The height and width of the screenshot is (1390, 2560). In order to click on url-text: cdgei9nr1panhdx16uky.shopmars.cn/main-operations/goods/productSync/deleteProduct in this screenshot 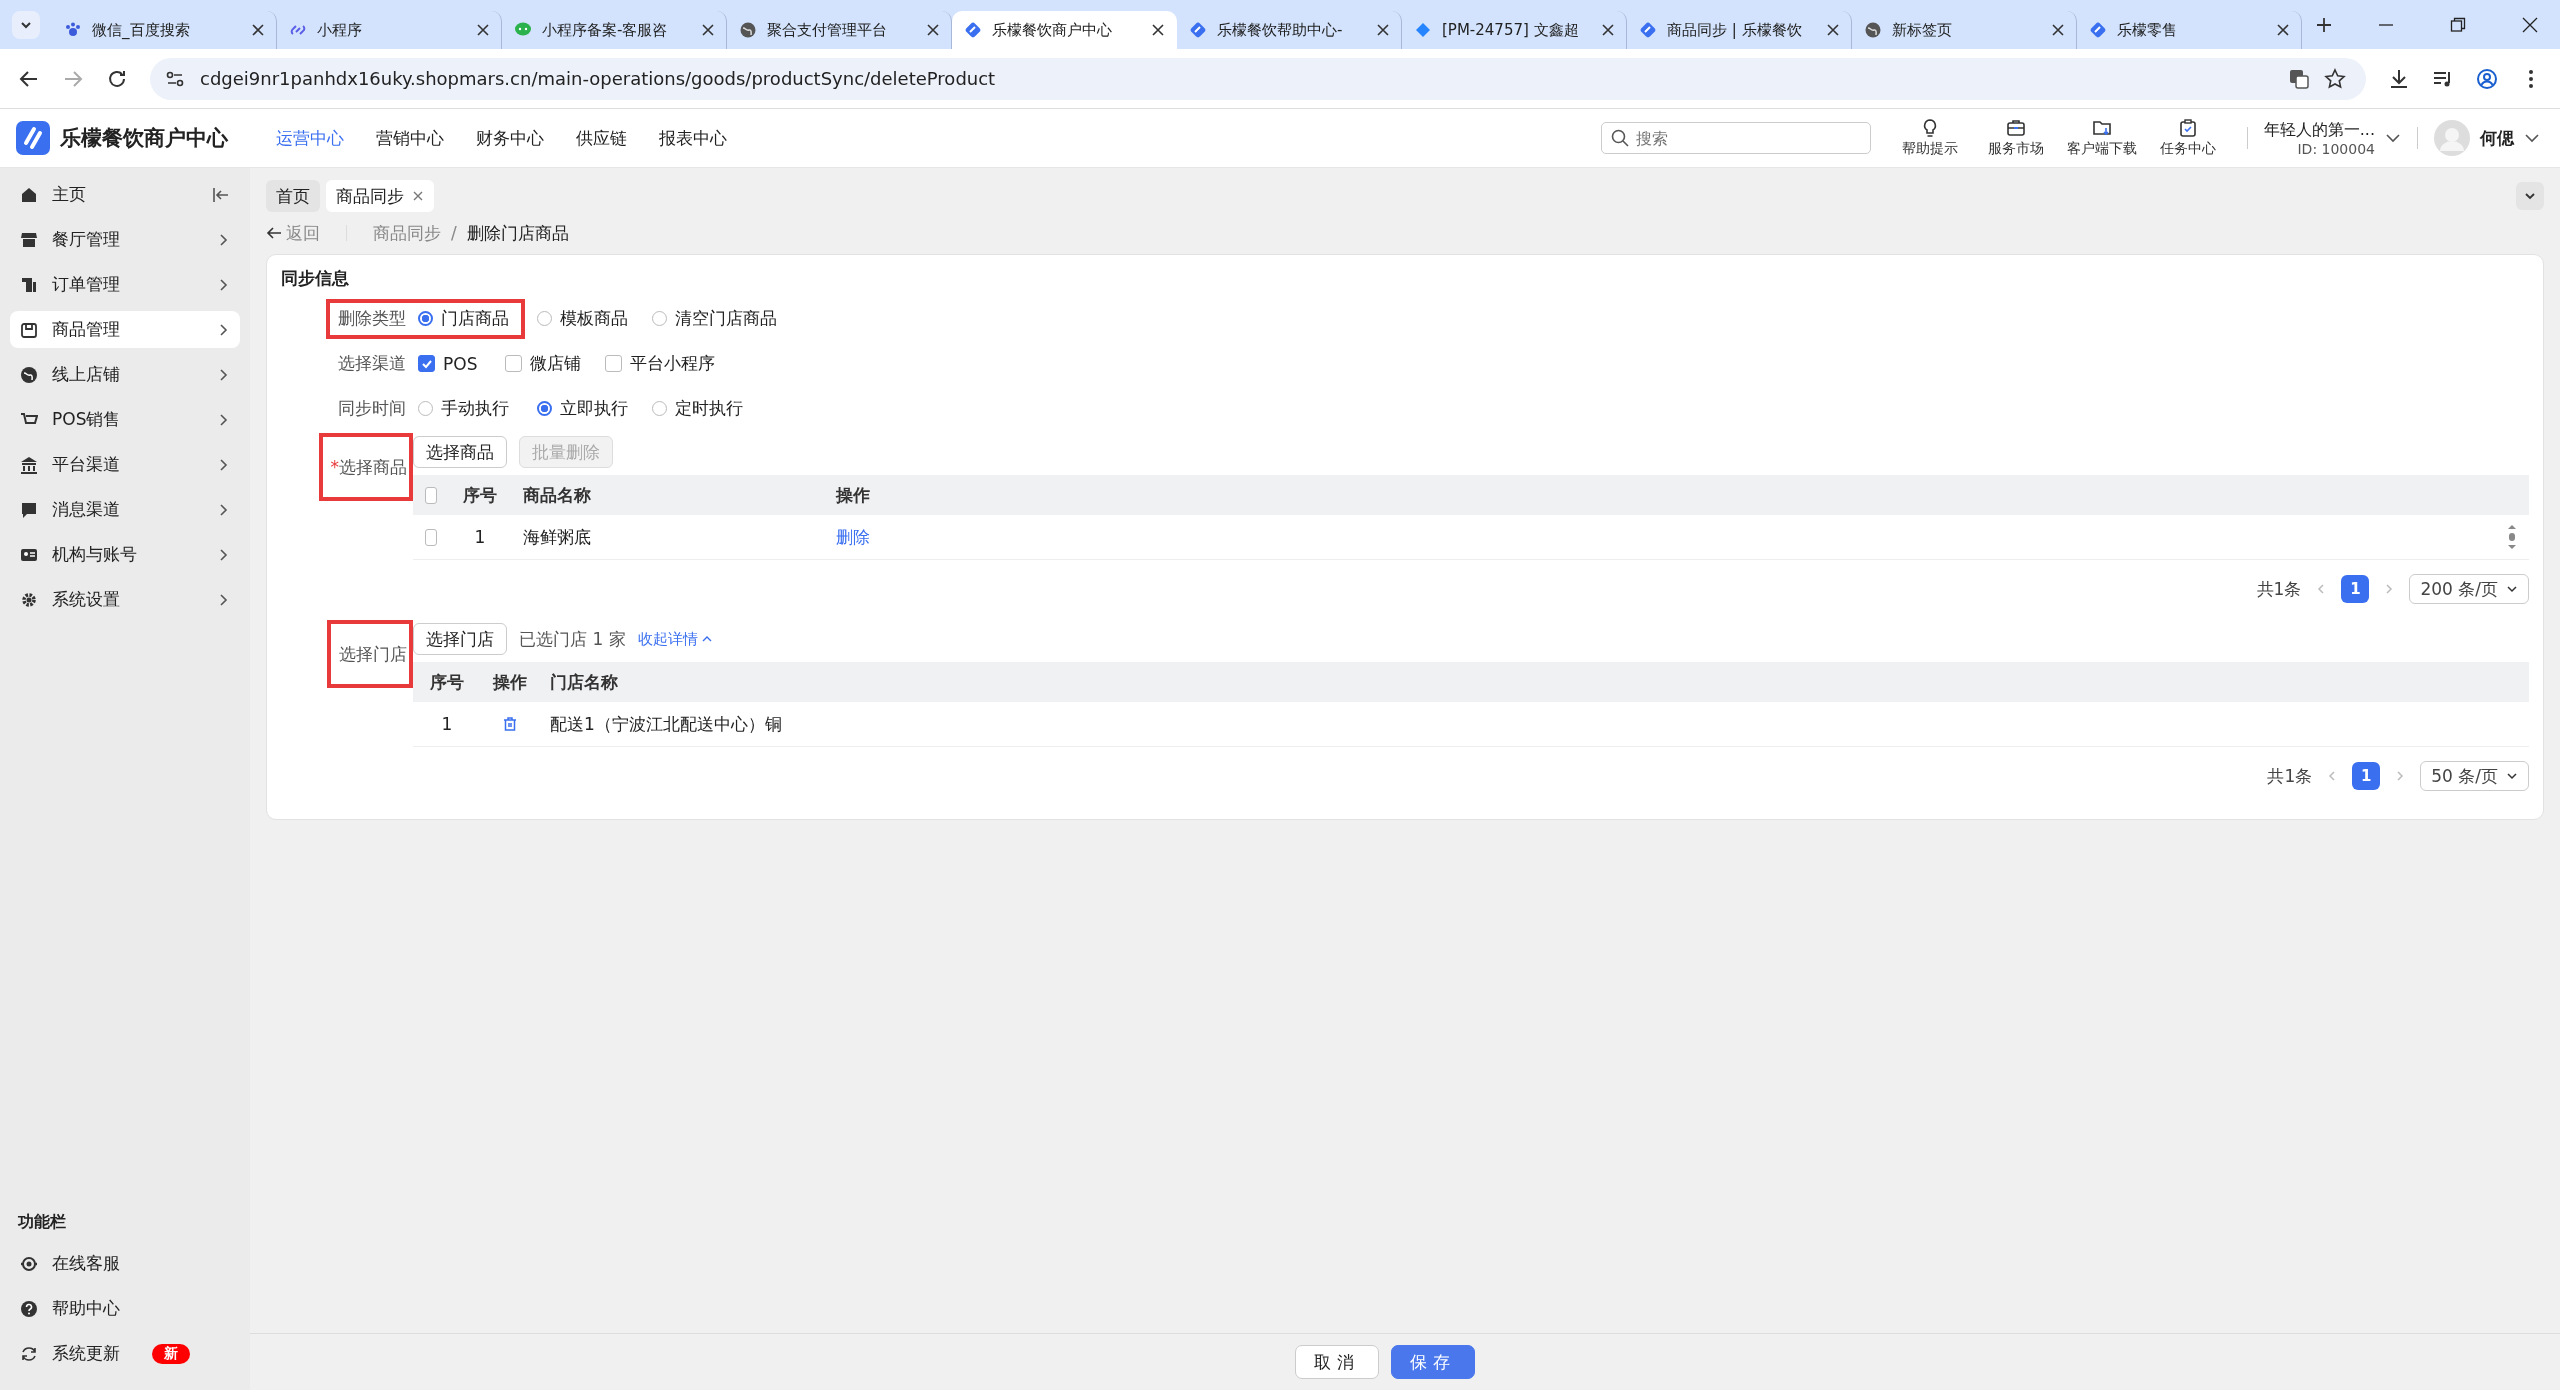, I will do `click(598, 78)`.